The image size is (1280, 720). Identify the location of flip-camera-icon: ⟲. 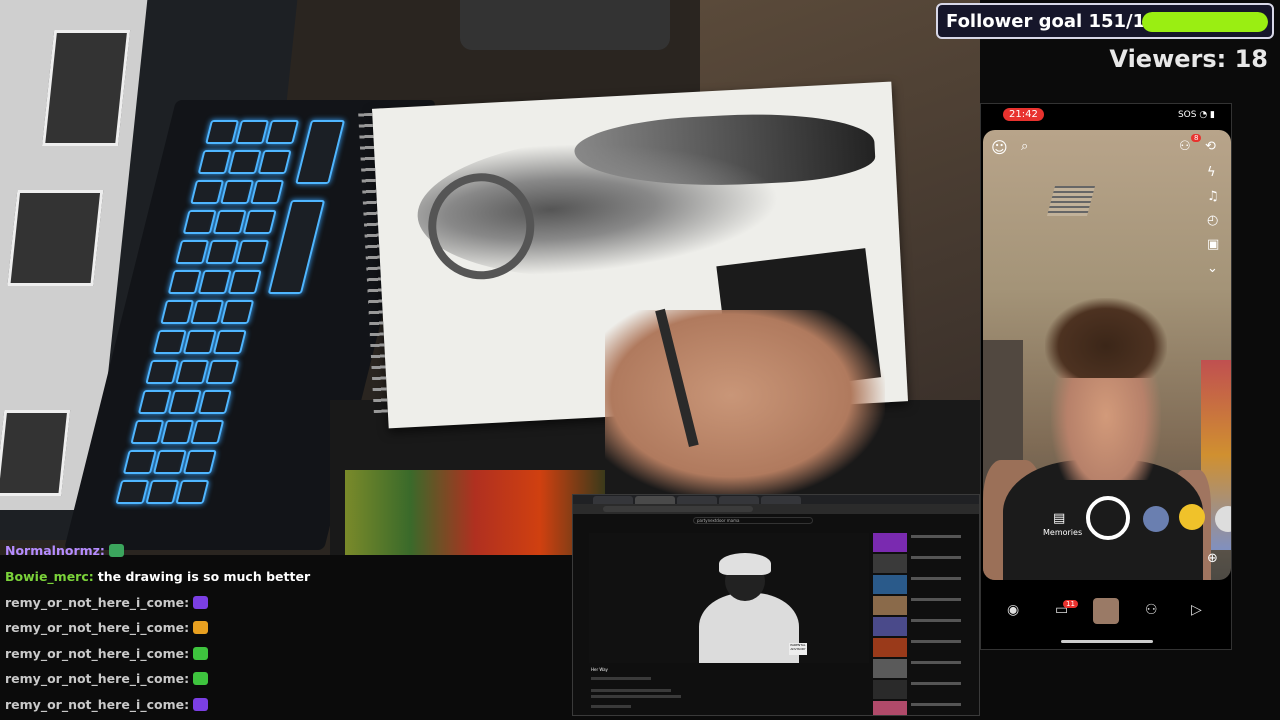
(1210, 146).